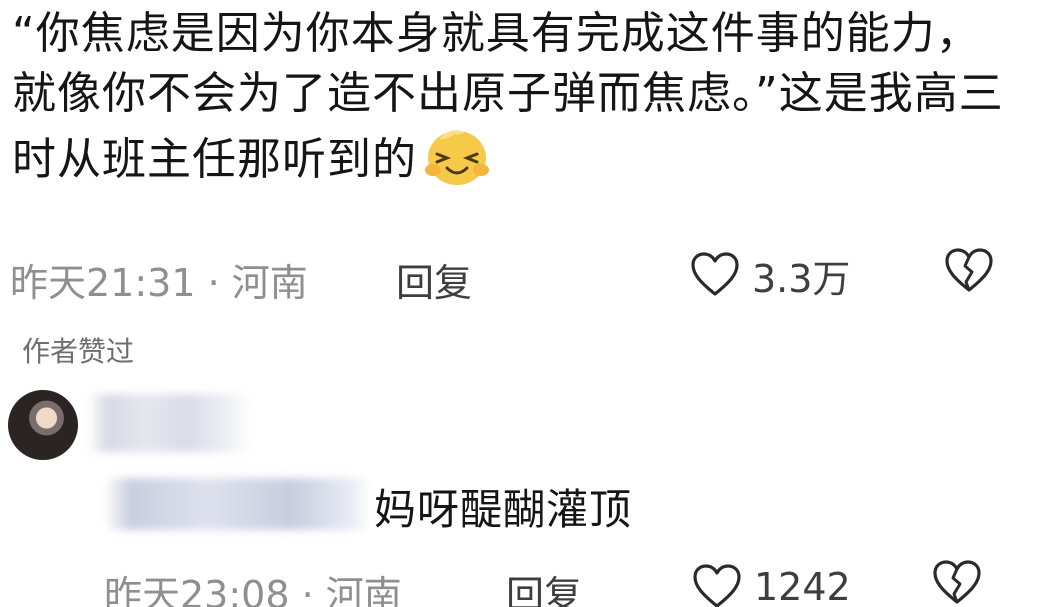 The height and width of the screenshot is (607, 1042). I want to click on like-button: 1242, so click(771, 583).